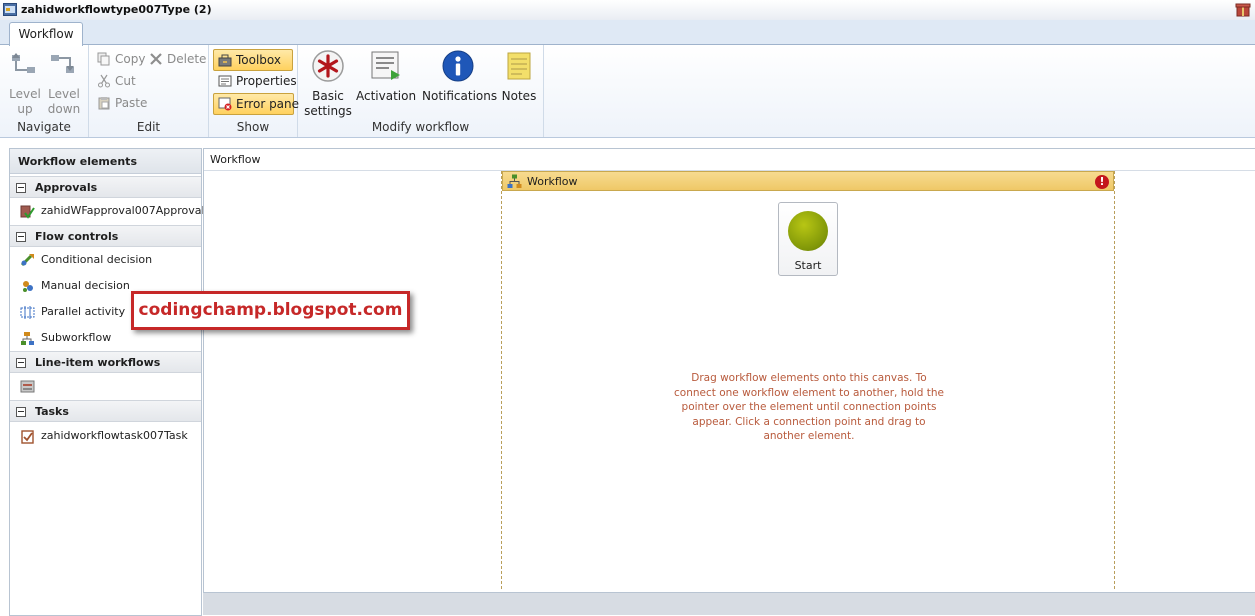 Image resolution: width=1255 pixels, height=616 pixels. What do you see at coordinates (386, 96) in the screenshot?
I see `activation-label: Activation` at bounding box center [386, 96].